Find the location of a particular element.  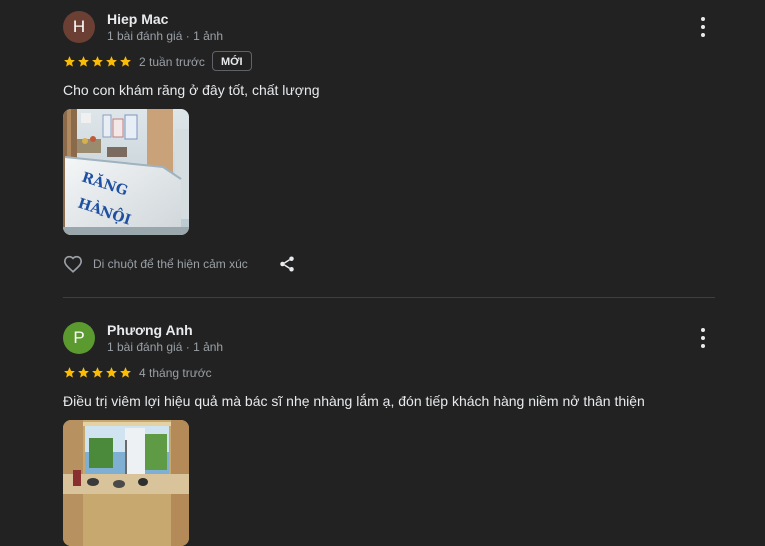

new-badge: MỚI is located at coordinates (232, 61).